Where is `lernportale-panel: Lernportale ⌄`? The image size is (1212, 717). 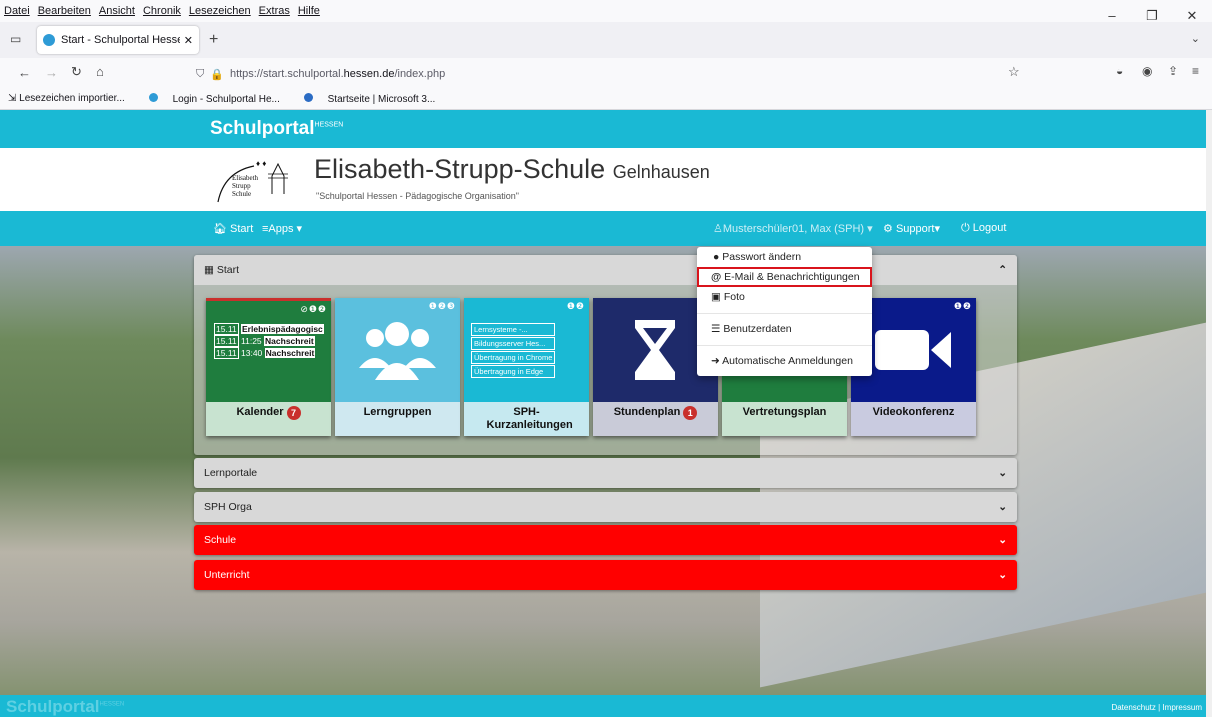
lernportale-panel: Lernportale ⌄ is located at coordinates (605, 473).